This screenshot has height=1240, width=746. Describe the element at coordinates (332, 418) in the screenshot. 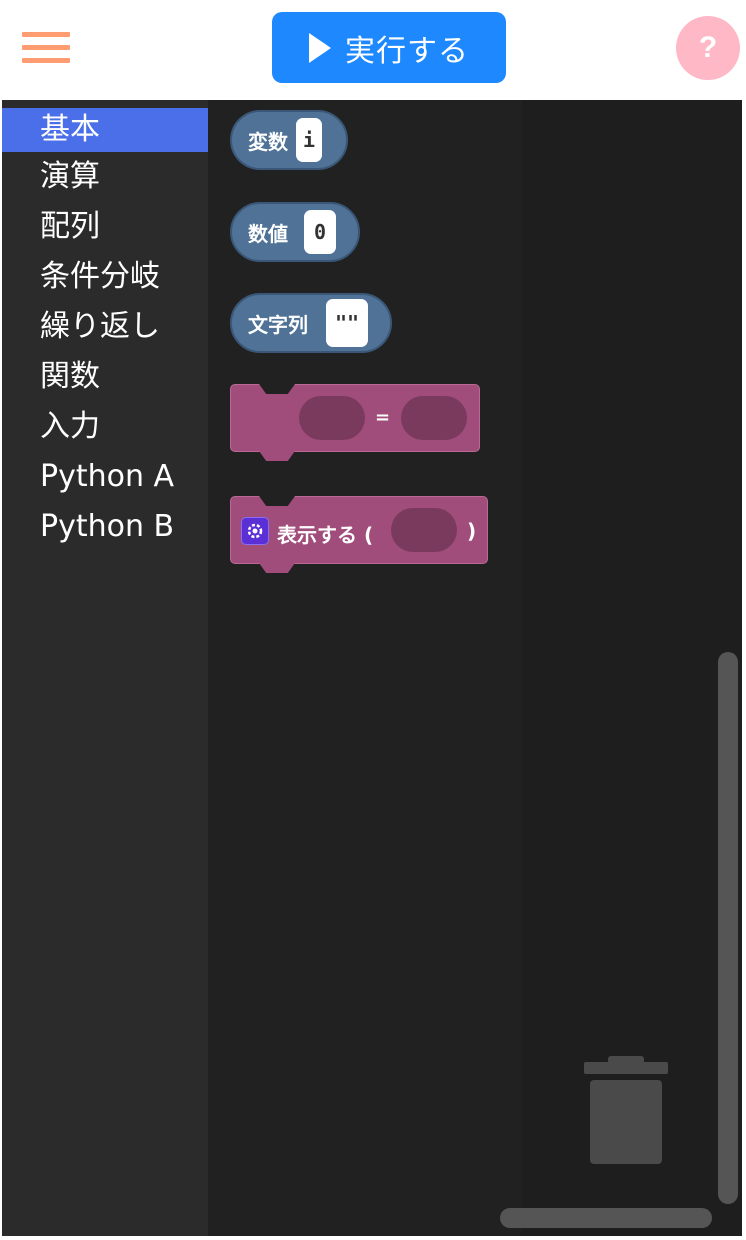

I see `assign-left-slot` at that location.